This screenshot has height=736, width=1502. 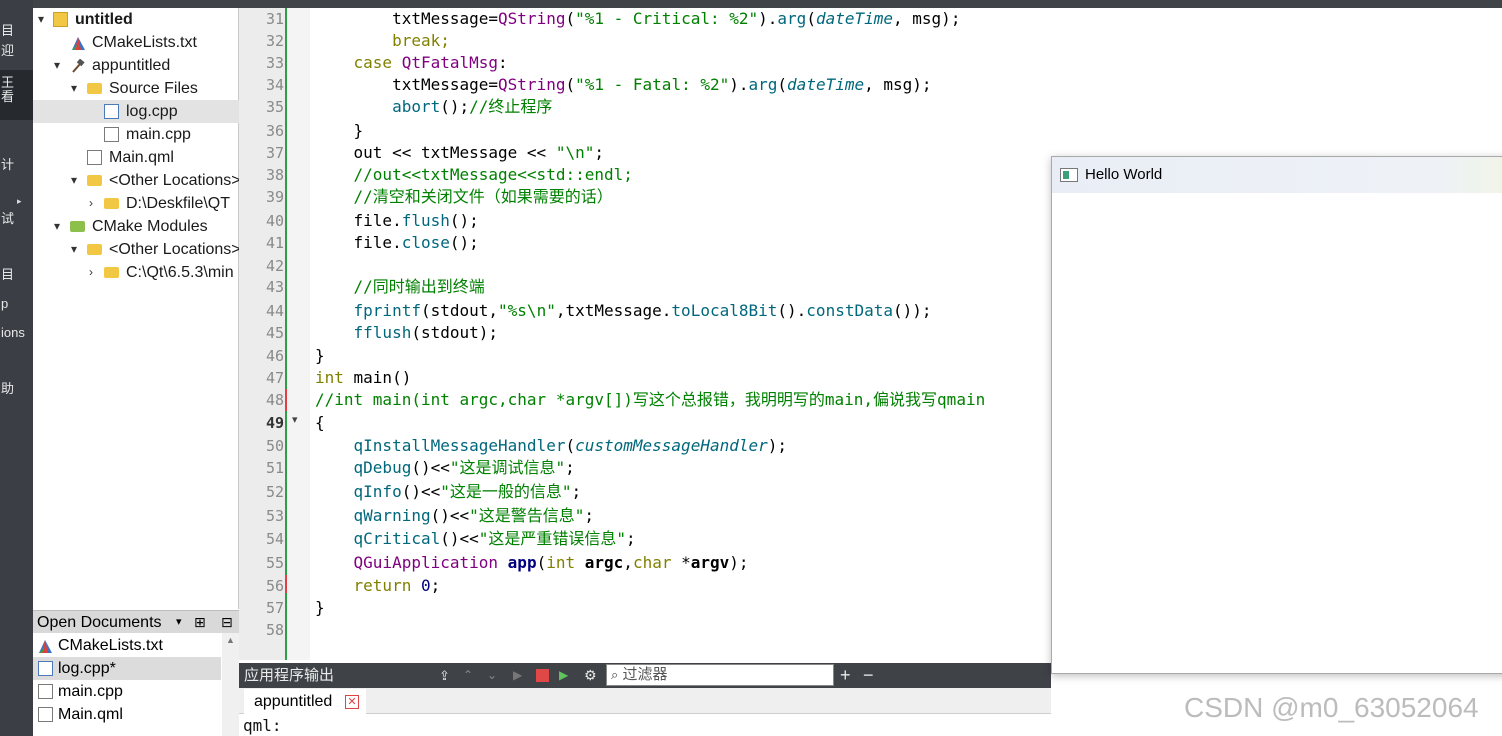 What do you see at coordinates (136, 226) in the screenshot?
I see `tree-item-cmake-modules: ▾ CMake Modules` at bounding box center [136, 226].